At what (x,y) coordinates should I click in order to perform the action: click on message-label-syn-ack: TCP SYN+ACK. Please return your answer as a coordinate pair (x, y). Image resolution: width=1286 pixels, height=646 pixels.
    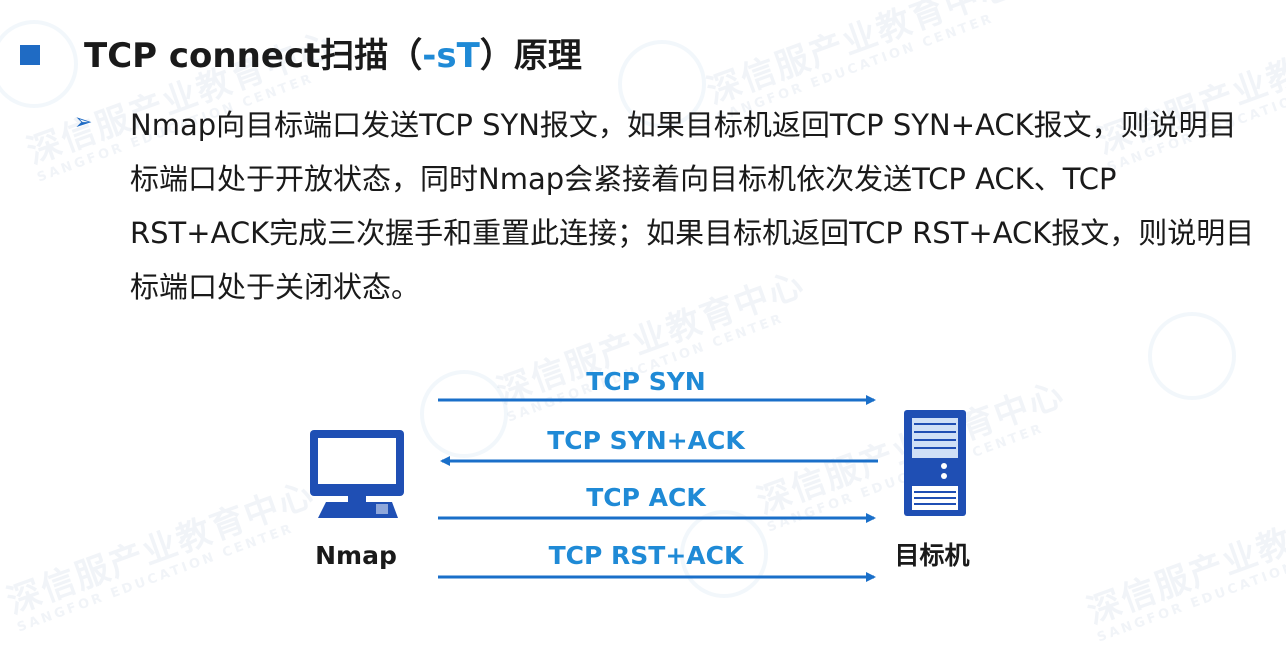
    Looking at the image, I should click on (646, 440).